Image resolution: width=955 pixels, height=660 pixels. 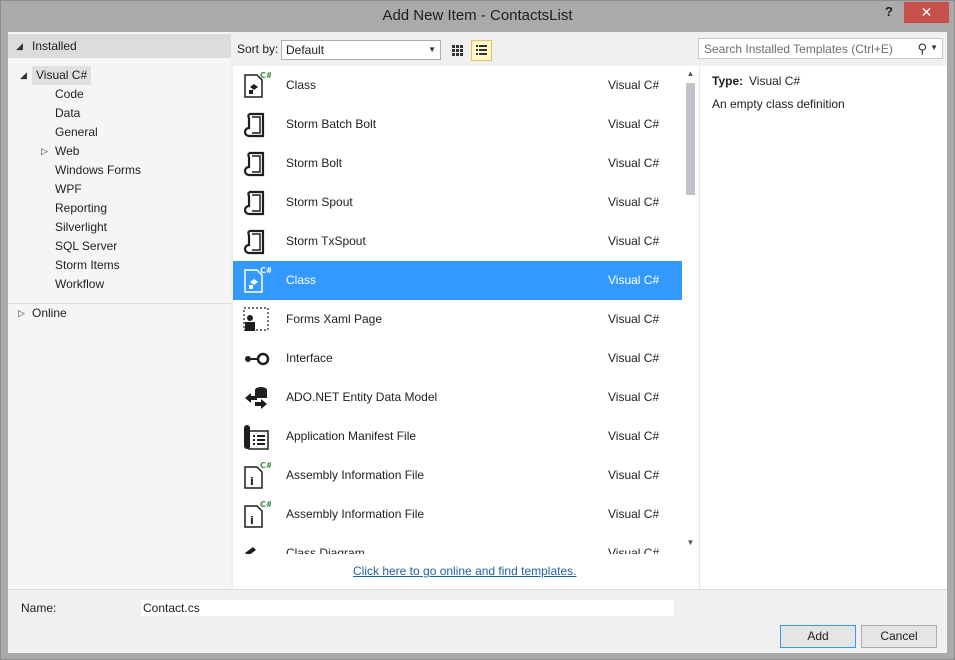 I want to click on name-bar: Name: Contact.cs Add Cancel, so click(x=477, y=621).